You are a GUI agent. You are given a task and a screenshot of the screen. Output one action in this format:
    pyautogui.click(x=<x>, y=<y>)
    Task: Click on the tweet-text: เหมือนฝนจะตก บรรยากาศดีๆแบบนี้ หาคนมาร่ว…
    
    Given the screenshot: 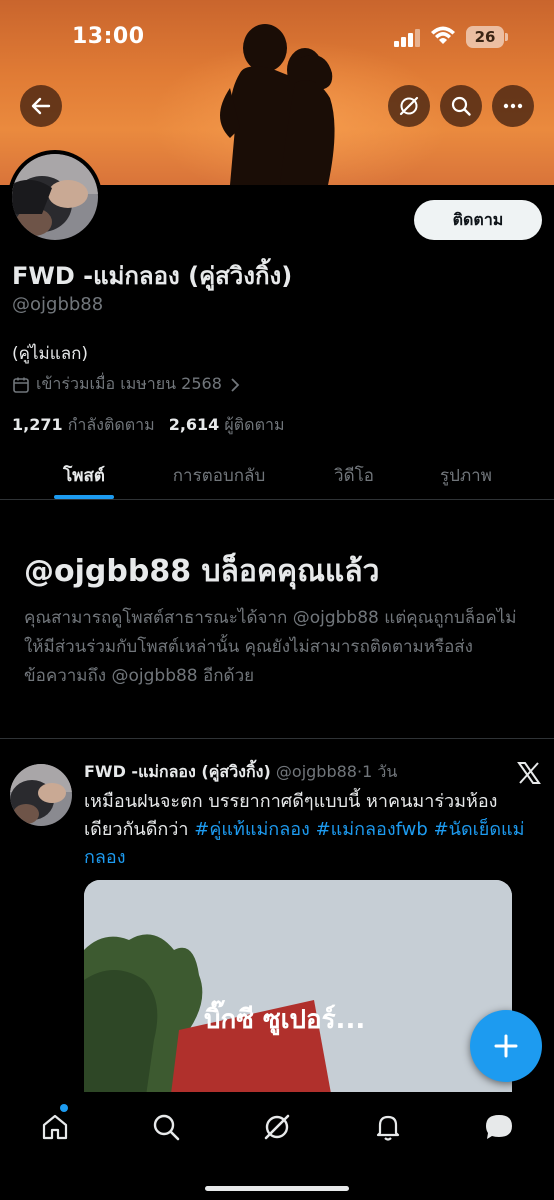 What is the action you would take?
    pyautogui.click(x=310, y=830)
    